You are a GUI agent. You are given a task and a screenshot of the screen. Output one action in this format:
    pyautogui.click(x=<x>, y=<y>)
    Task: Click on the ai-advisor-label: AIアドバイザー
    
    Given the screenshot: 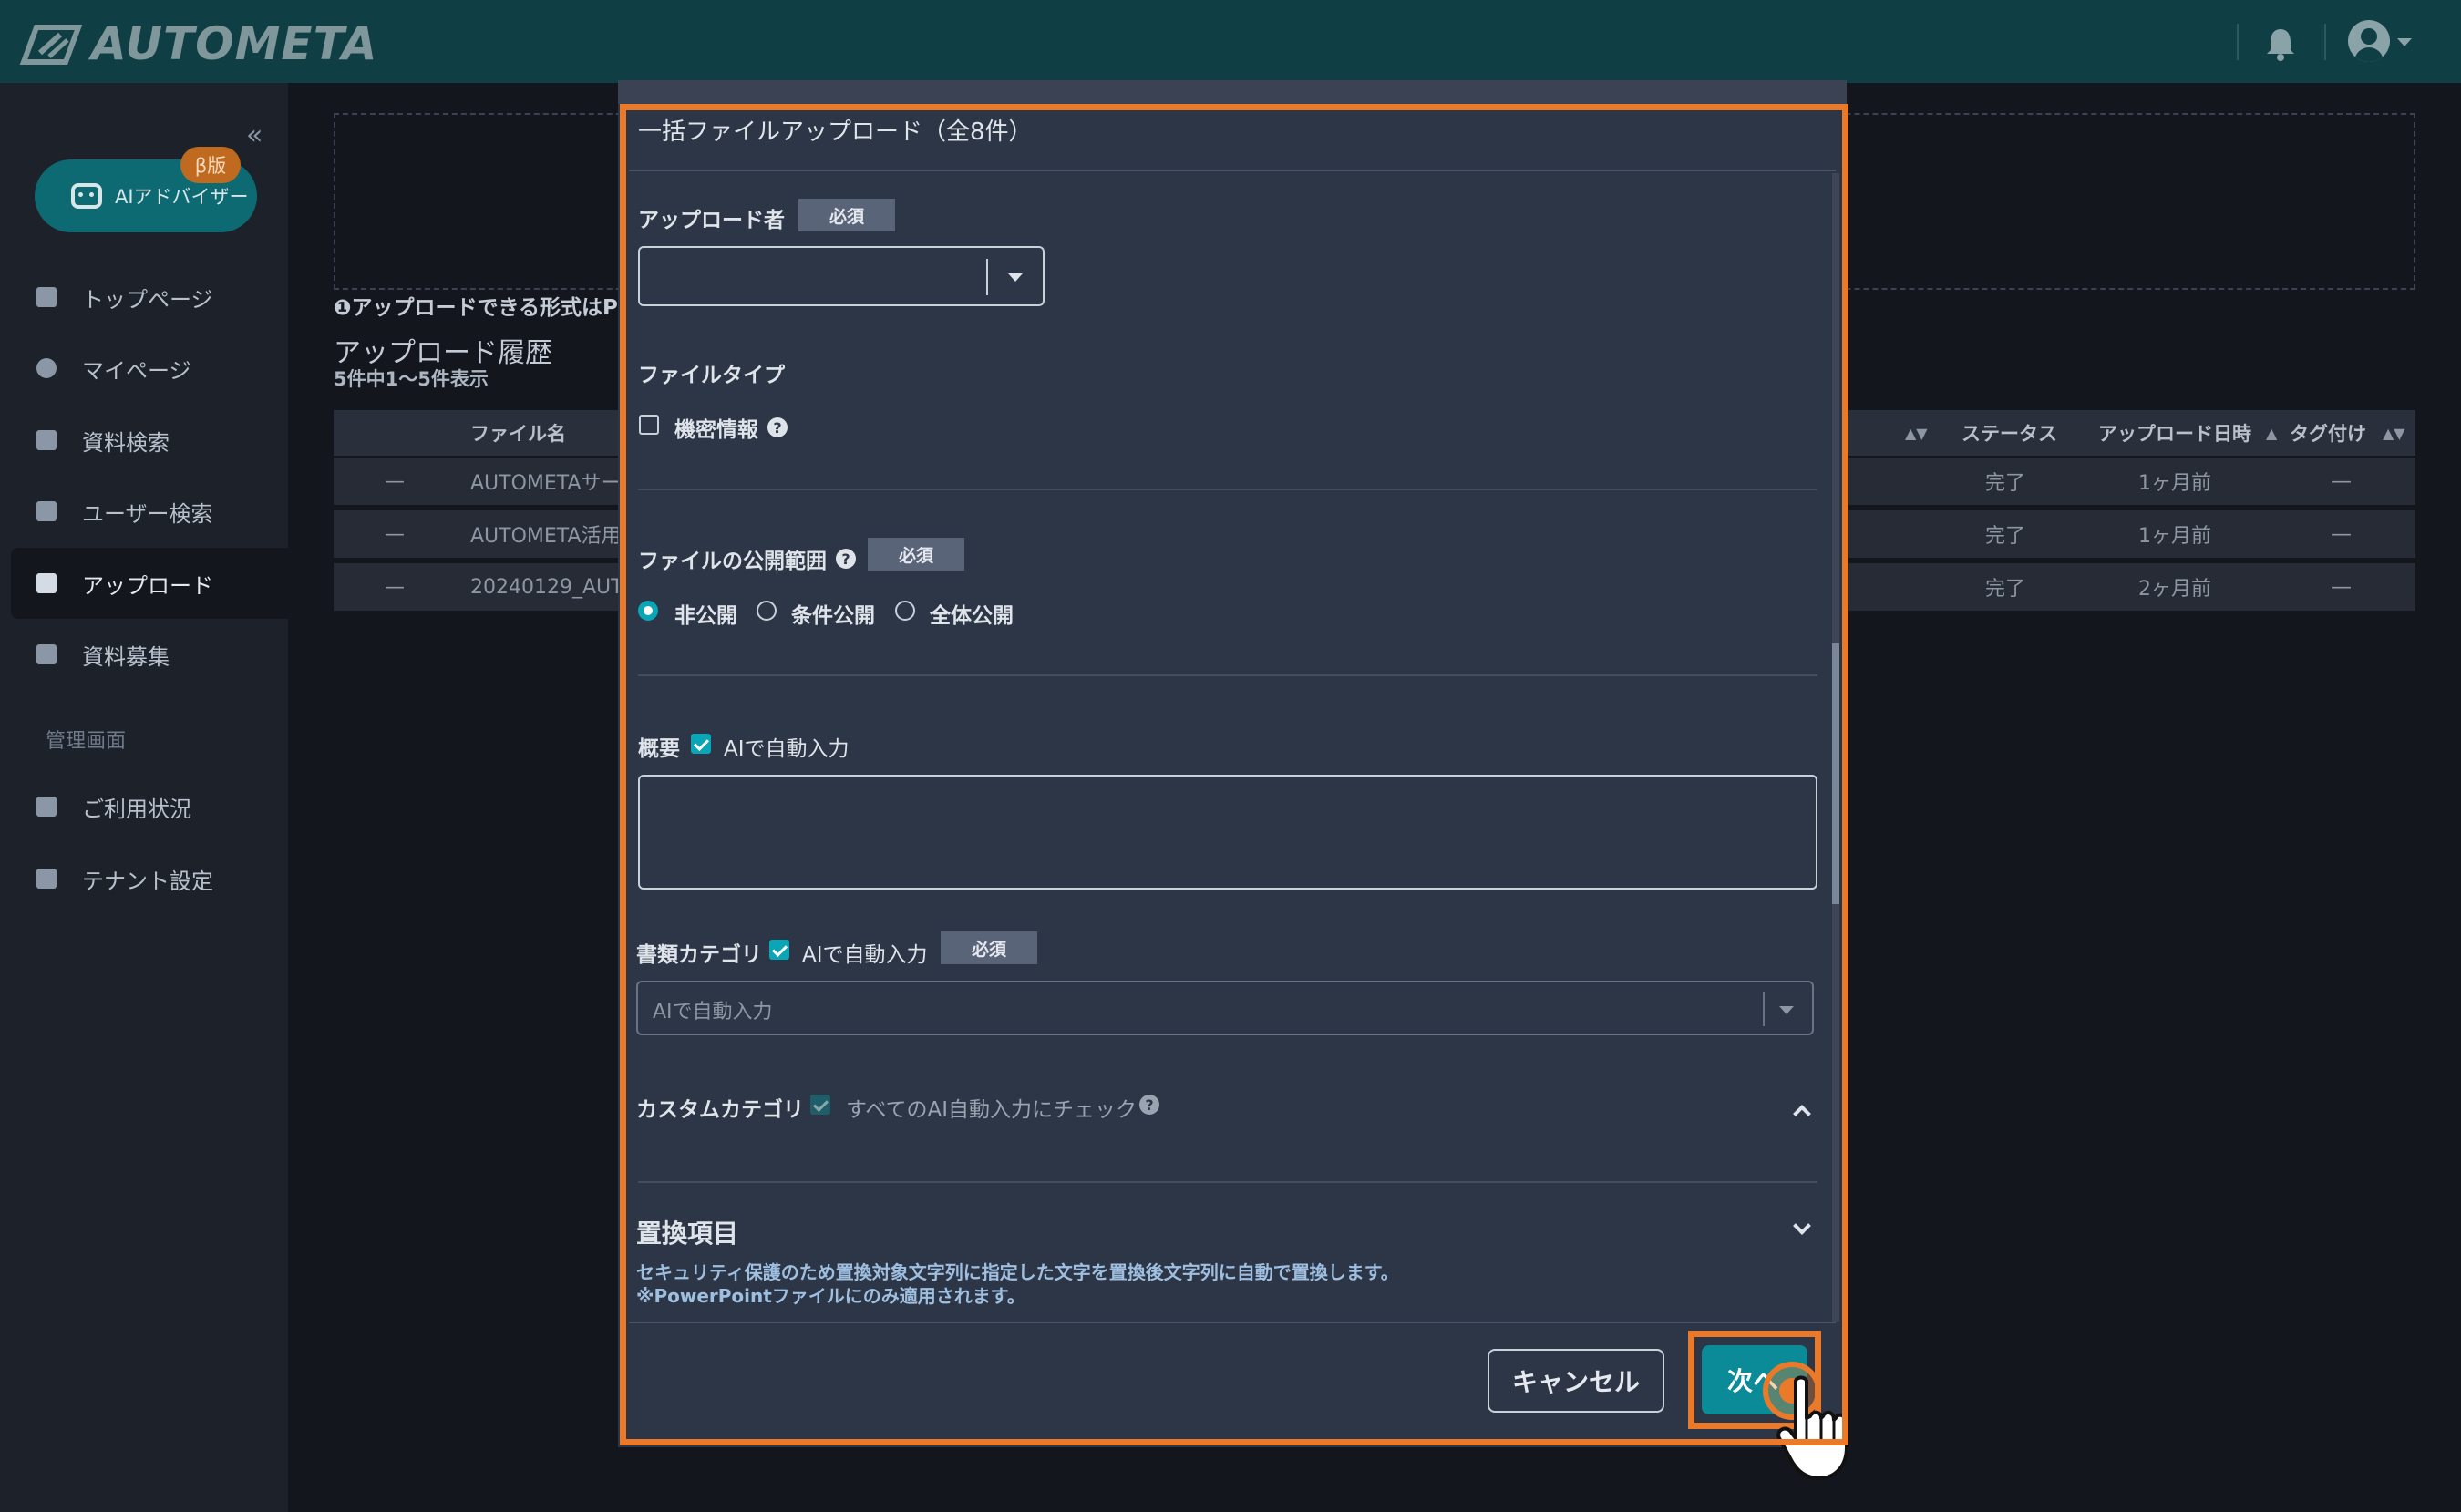 What is the action you would take?
    pyautogui.click(x=182, y=197)
    